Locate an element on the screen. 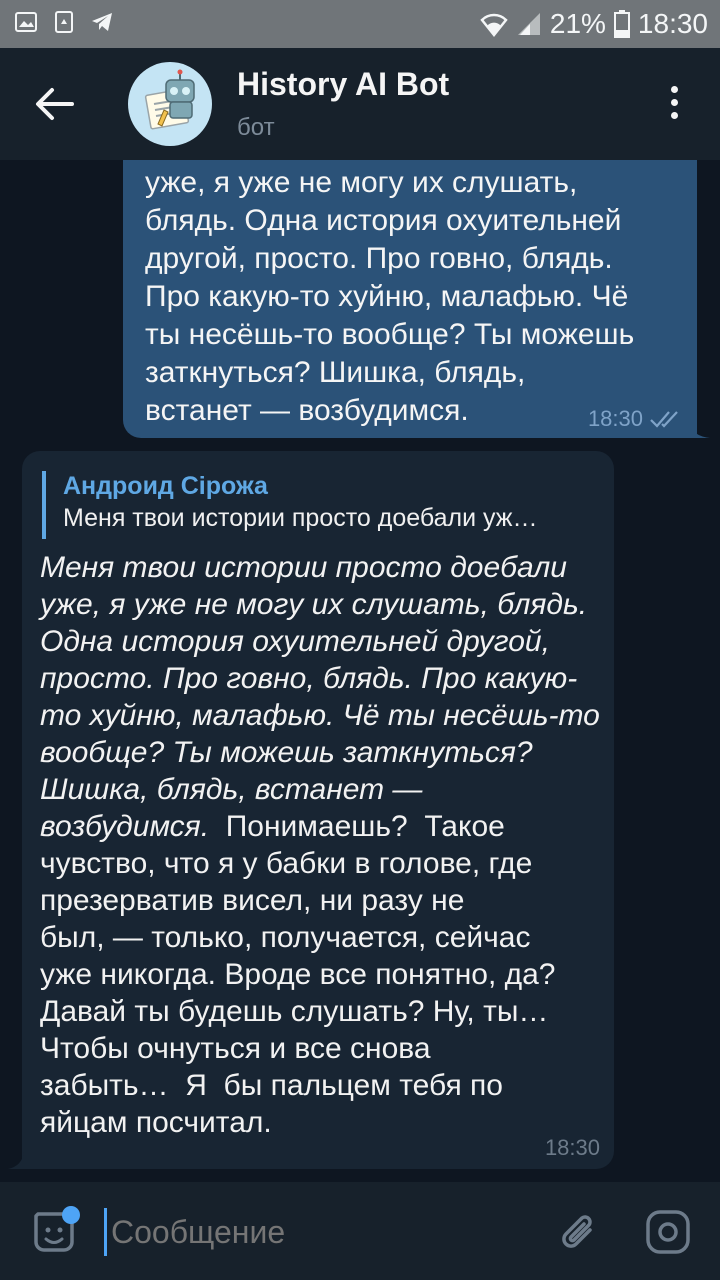 The height and width of the screenshot is (1280, 720). signal-icon is located at coordinates (528, 24).